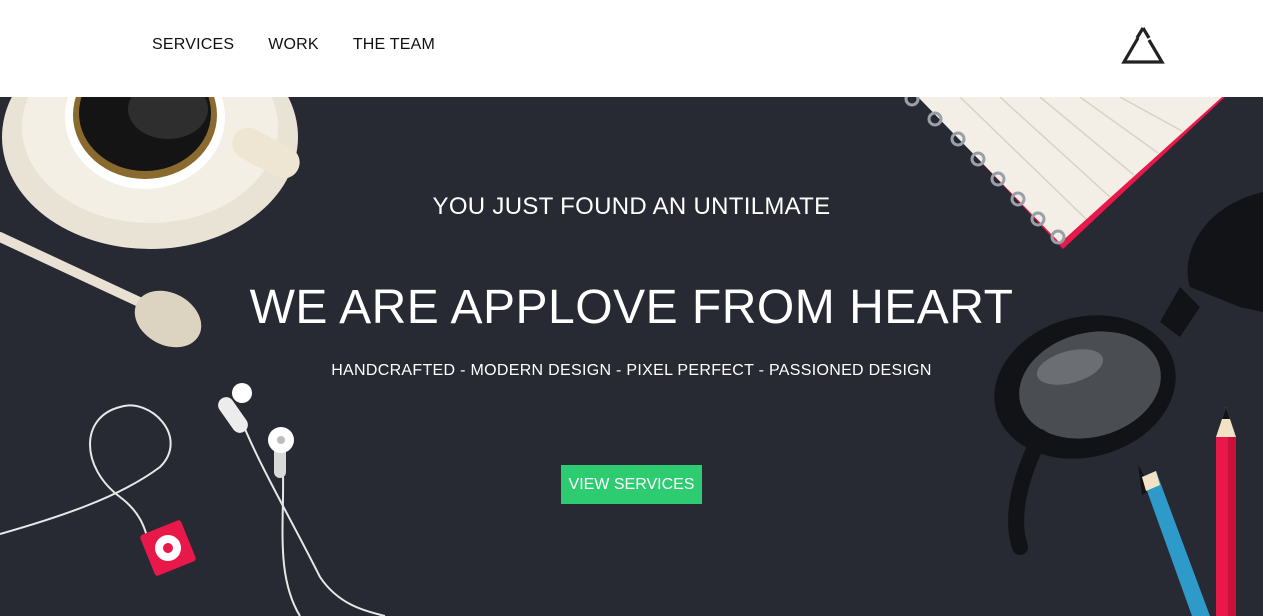 This screenshot has height=616, width=1263. What do you see at coordinates (235, 408) in the screenshot?
I see `earbud-left-icon` at bounding box center [235, 408].